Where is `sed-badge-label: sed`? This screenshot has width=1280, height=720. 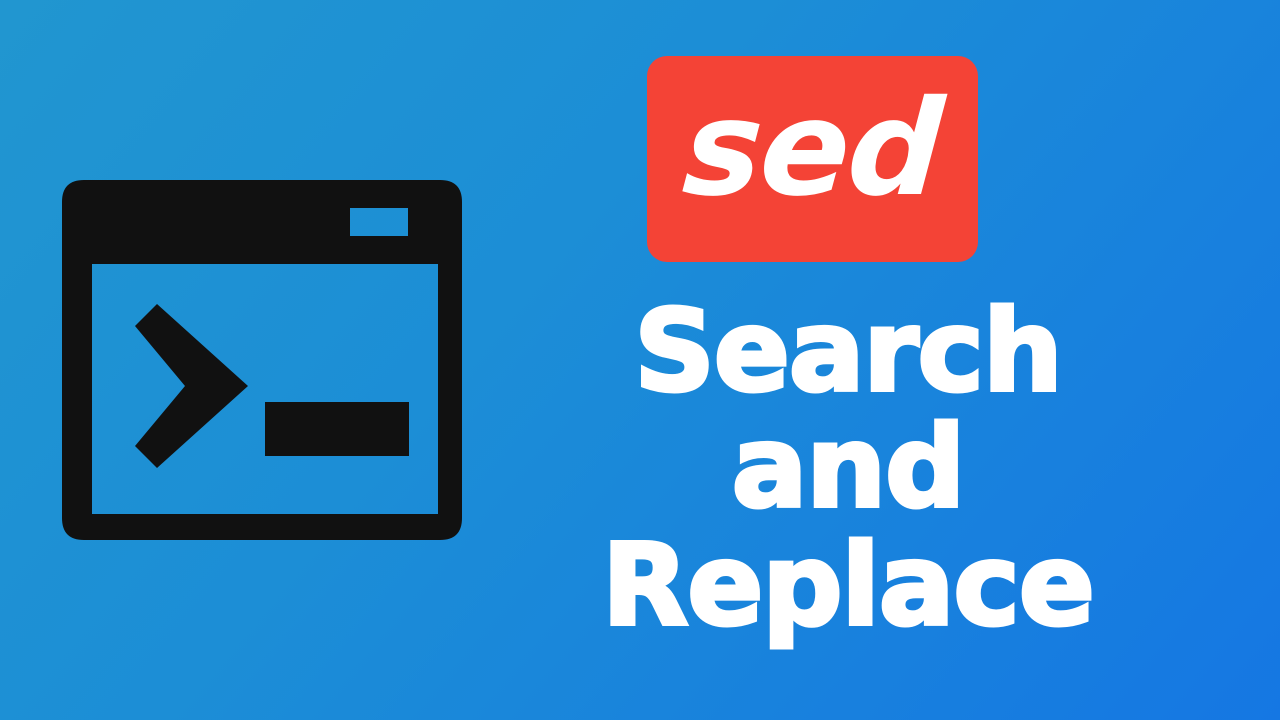 sed-badge-label: sed is located at coordinates (812, 149).